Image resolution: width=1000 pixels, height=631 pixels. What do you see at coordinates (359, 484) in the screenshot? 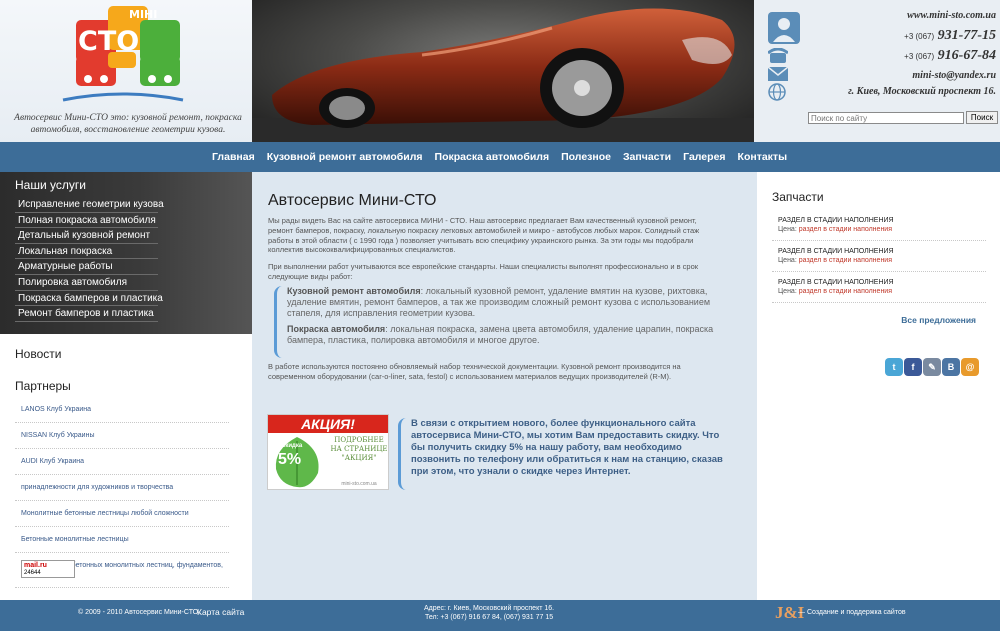
I see `promo-site: mini-sto.com.ua` at bounding box center [359, 484].